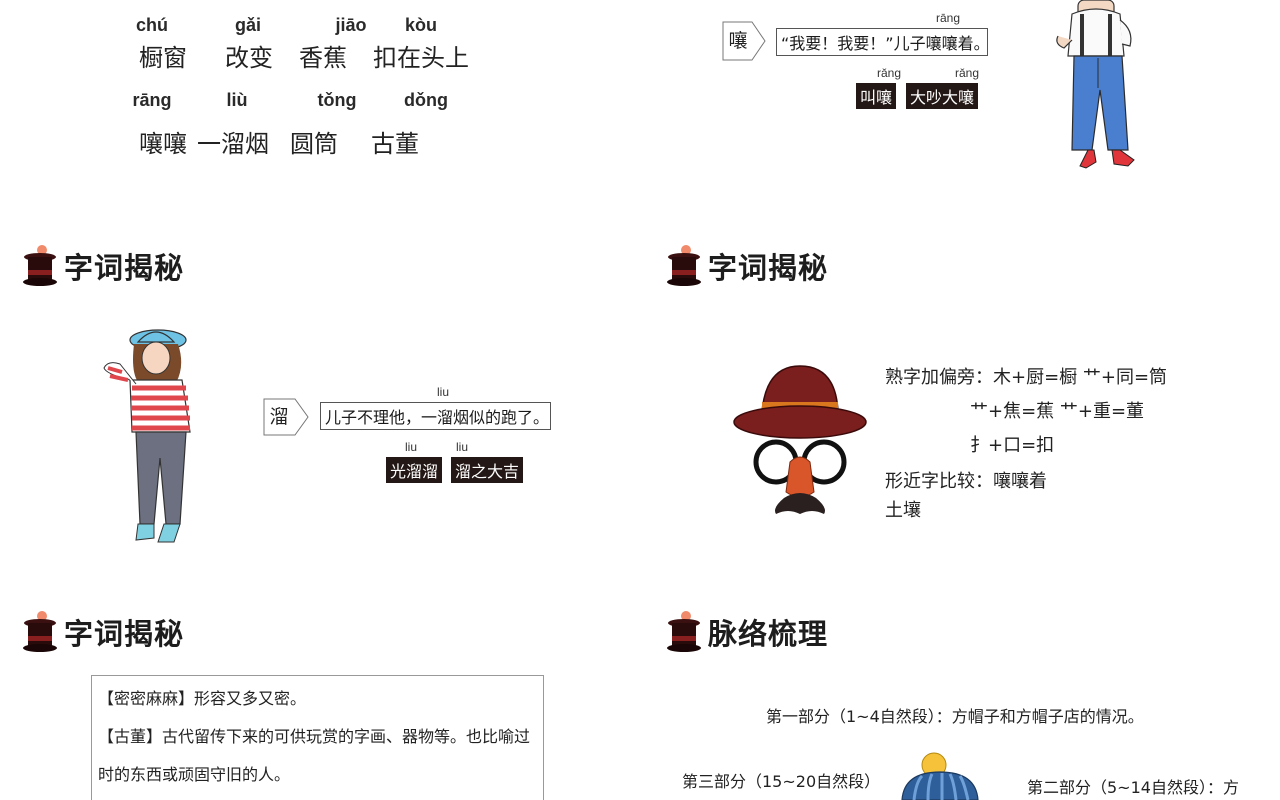 This screenshot has width=1280, height=800. Describe the element at coordinates (323, 58) in the screenshot. I see `word-xiangjiao: 香蕉` at that location.